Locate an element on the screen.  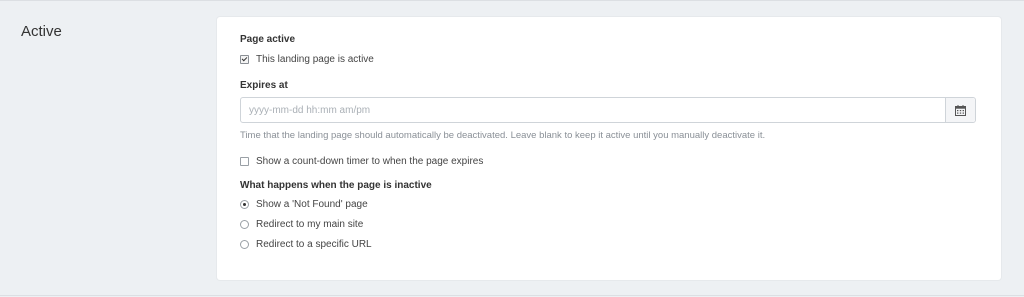
not-found-radio is located at coordinates (244, 204).